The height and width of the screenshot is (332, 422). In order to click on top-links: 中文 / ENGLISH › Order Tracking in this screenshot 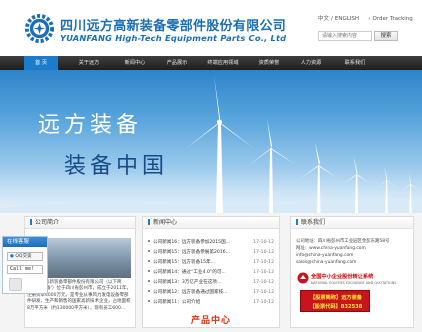, I will do `click(366, 18)`.